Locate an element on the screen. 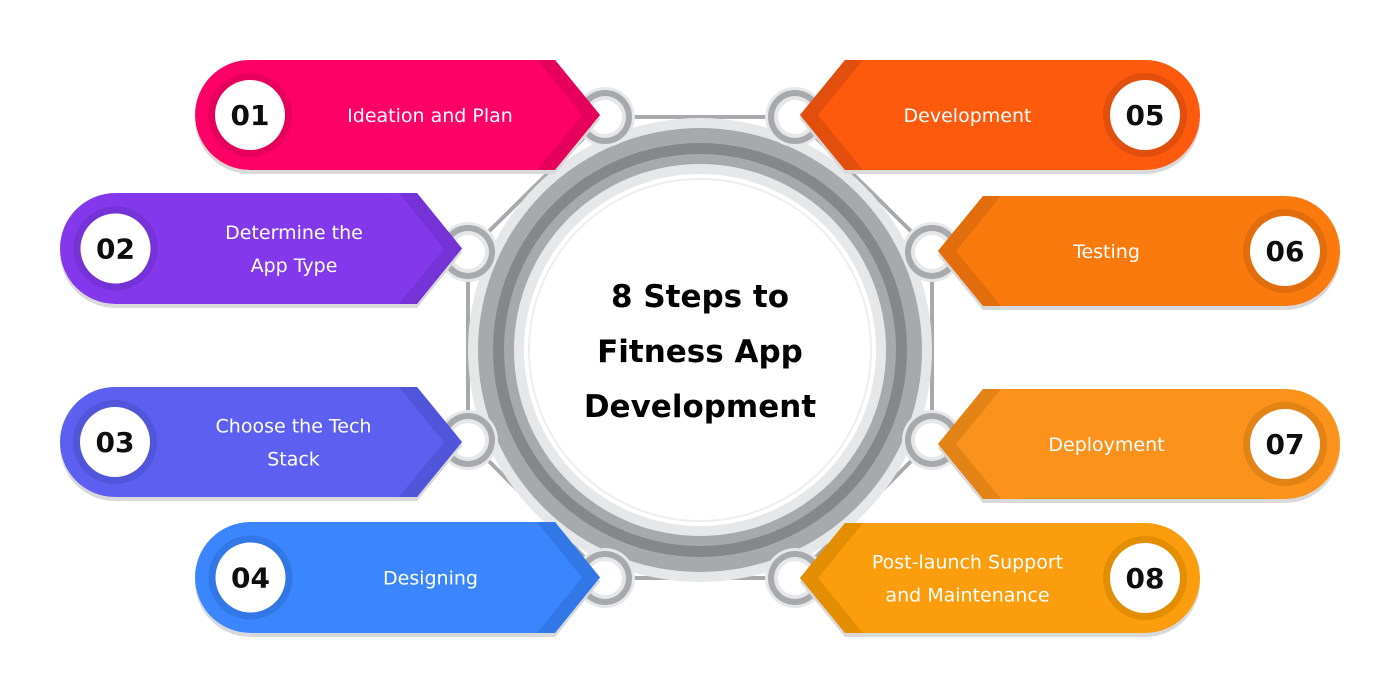  step-label-line: Ideation and Plan is located at coordinates (430, 116).